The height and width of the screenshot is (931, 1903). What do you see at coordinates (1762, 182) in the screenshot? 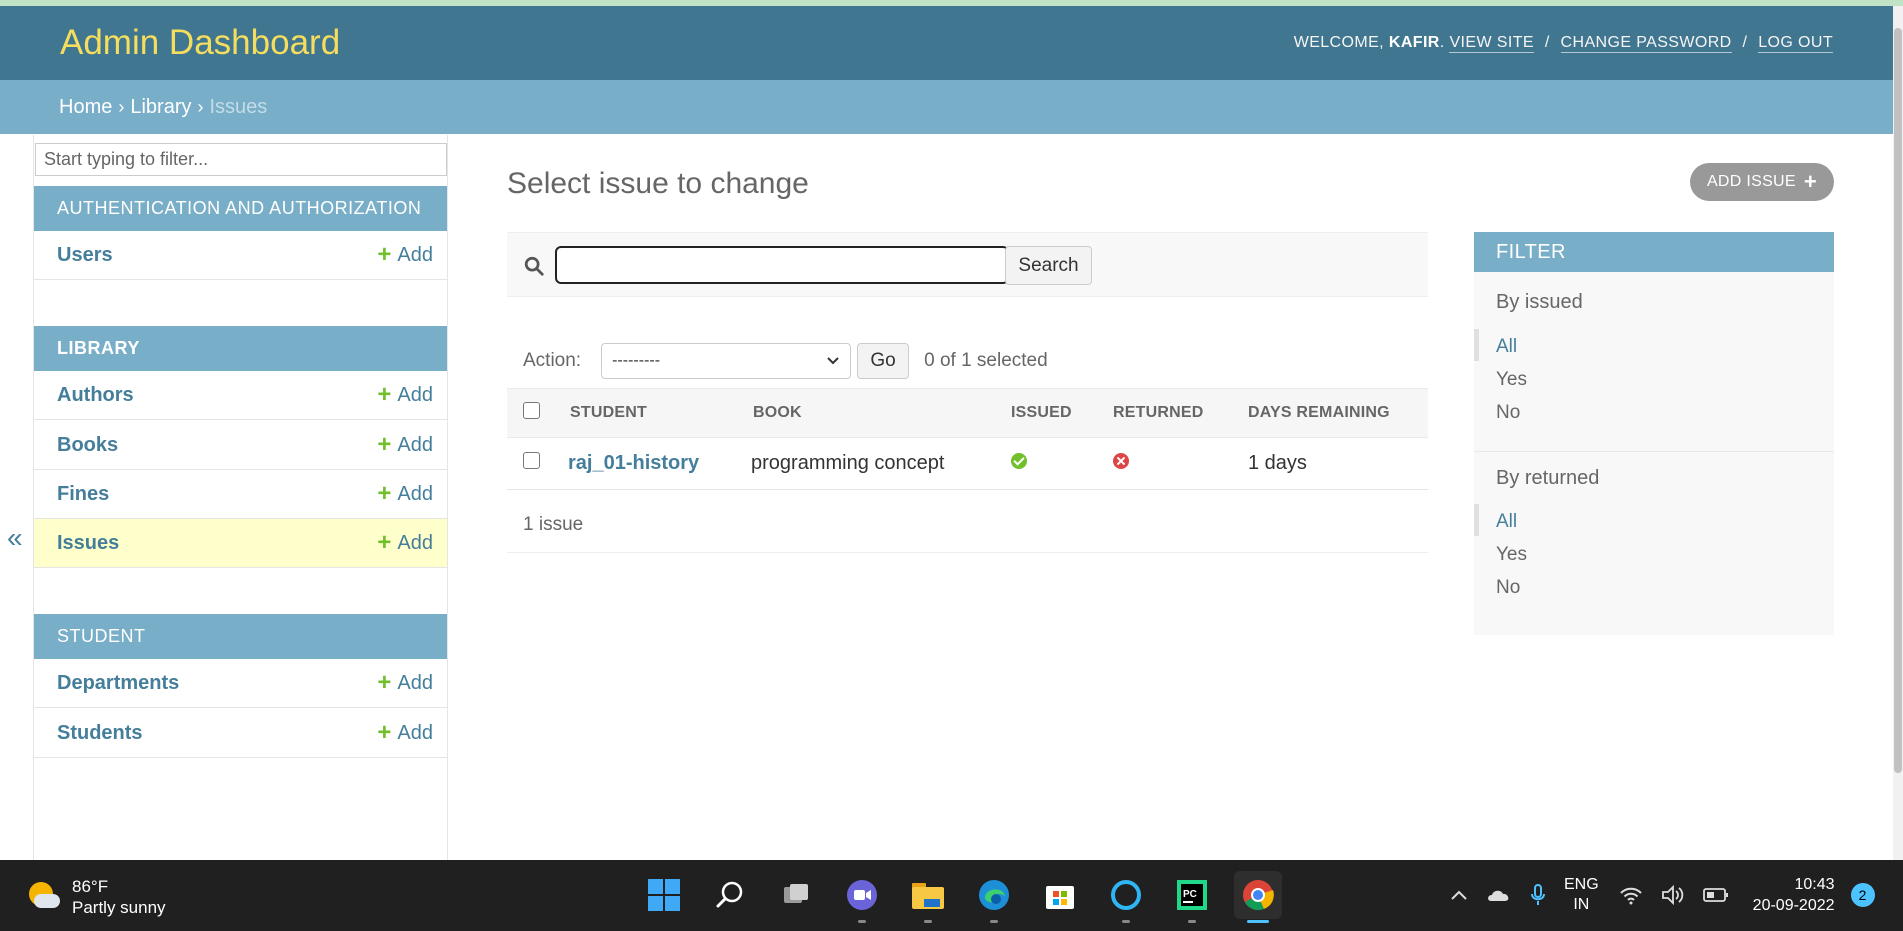
I see `add-issue-button: ADD ISSUE +` at bounding box center [1762, 182].